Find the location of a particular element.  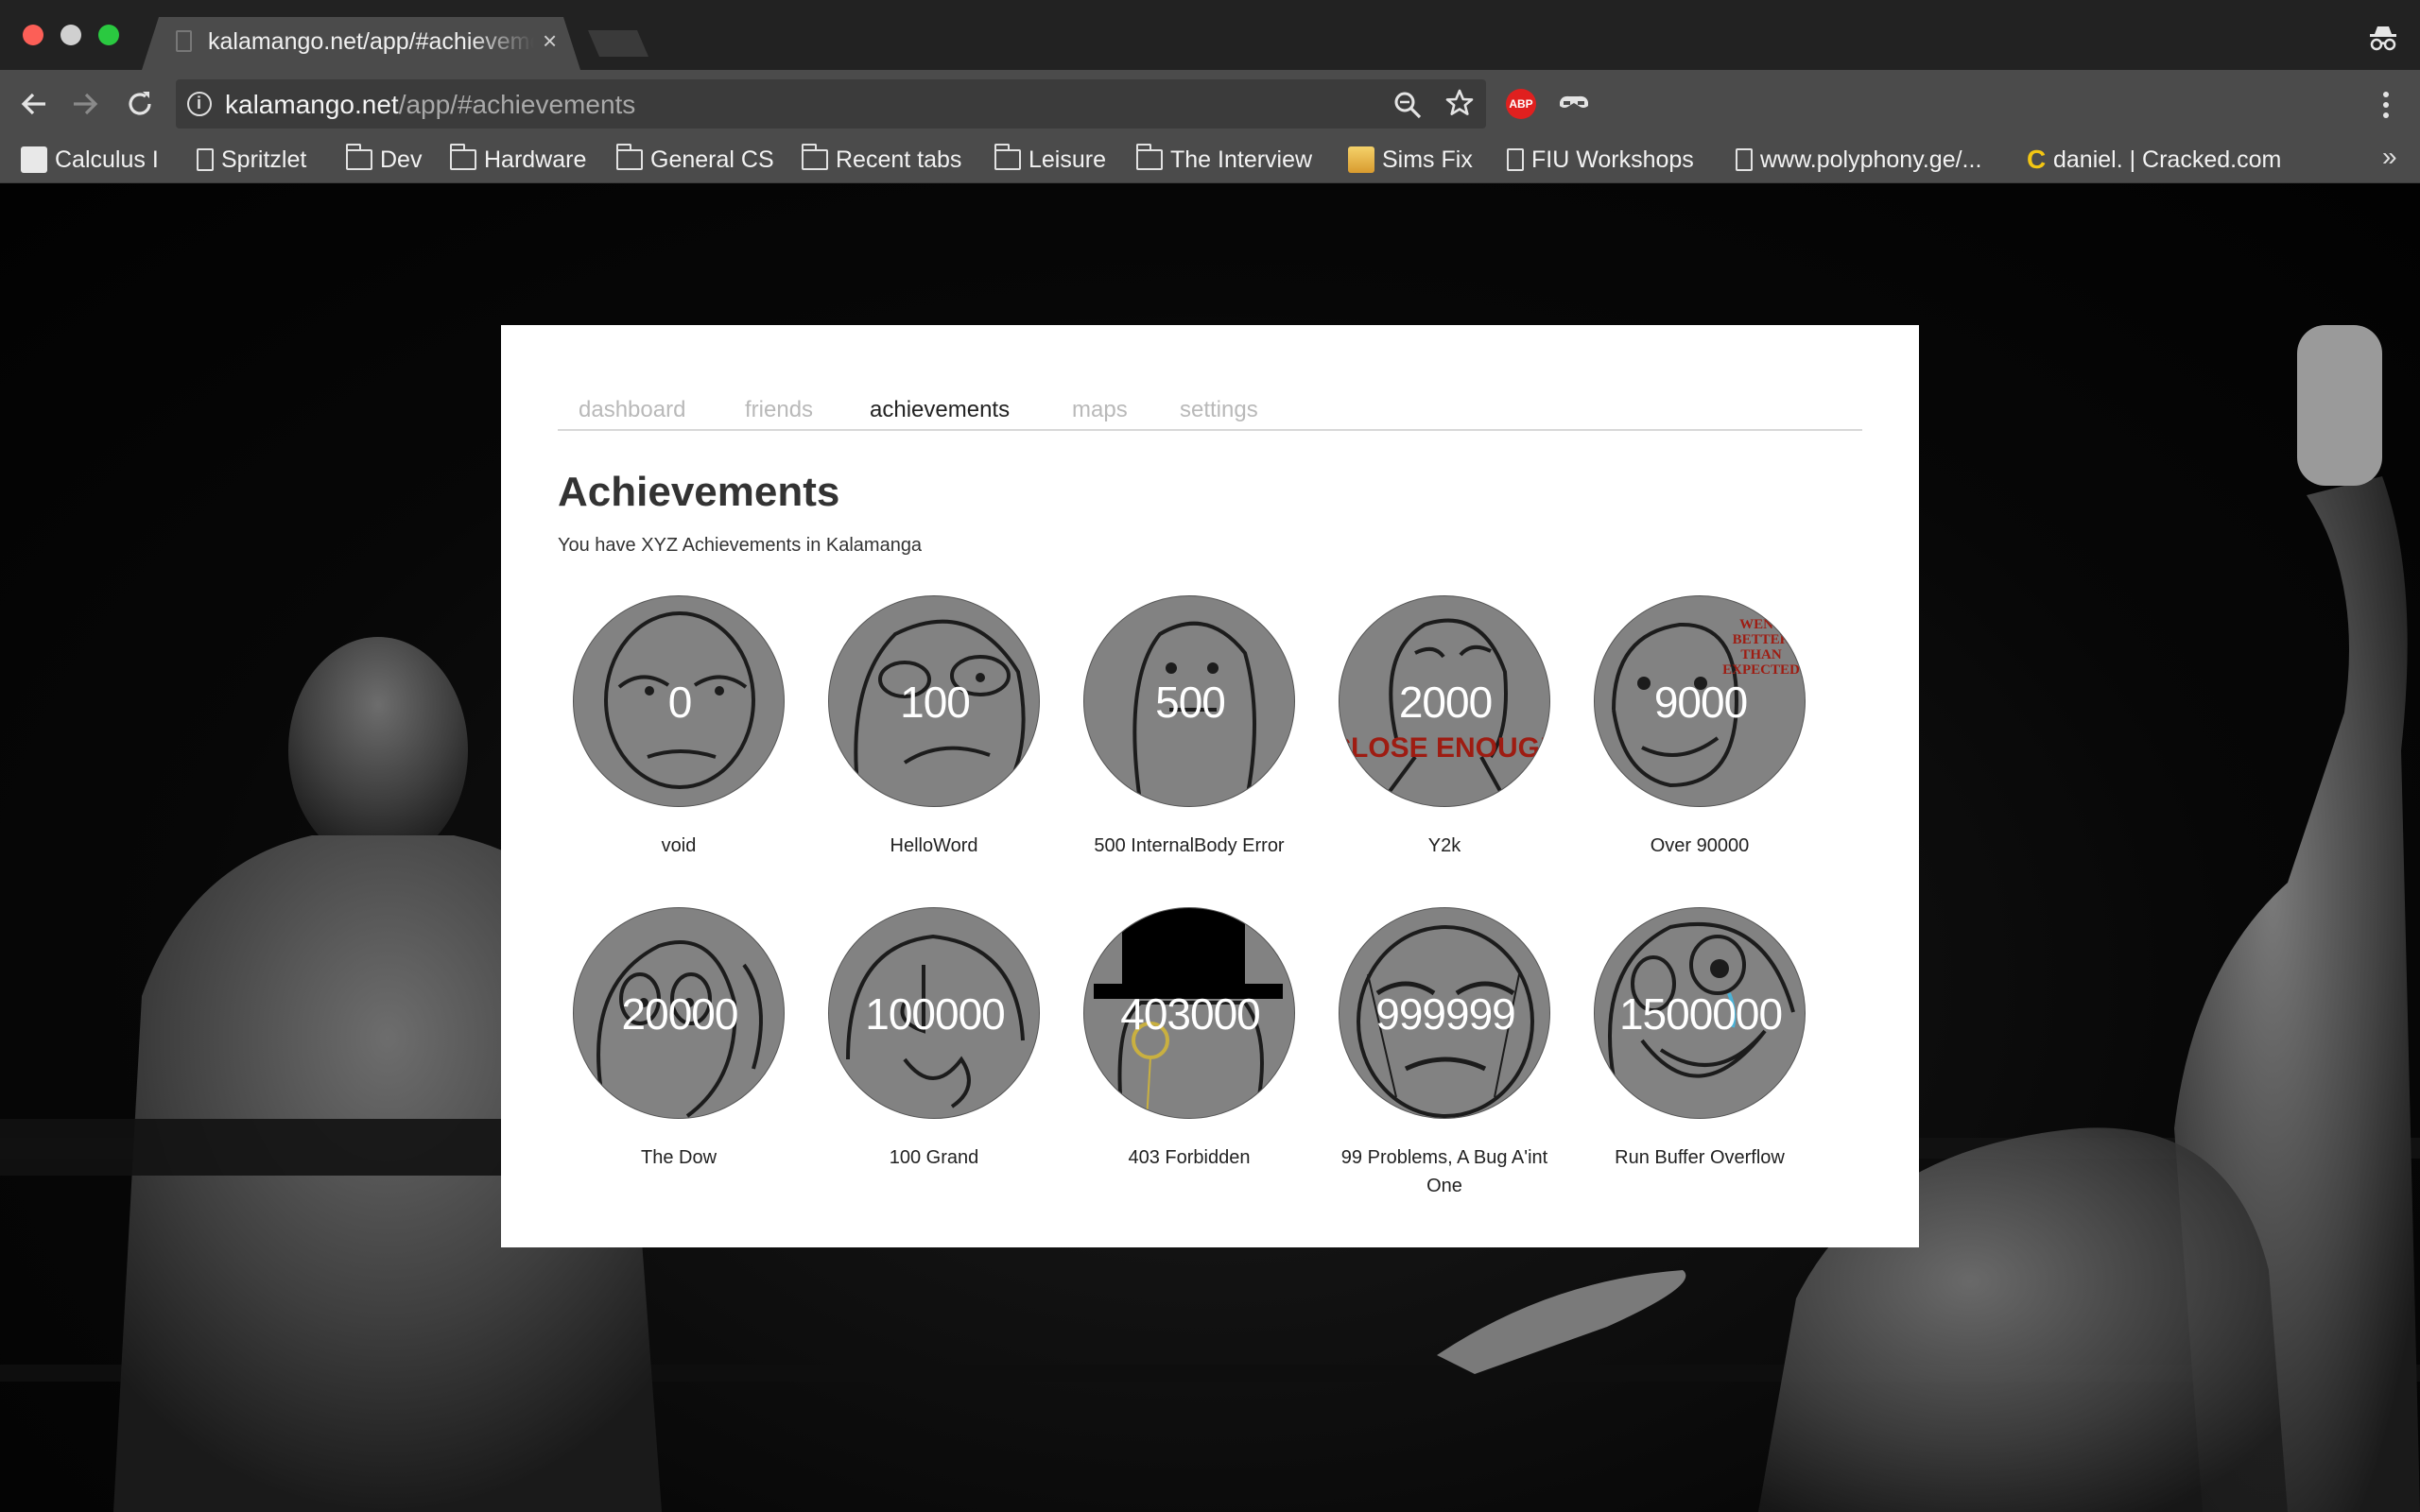

achievement-500-internalbody-error: 500 500 InternalBody Error is located at coordinates (1189, 727).